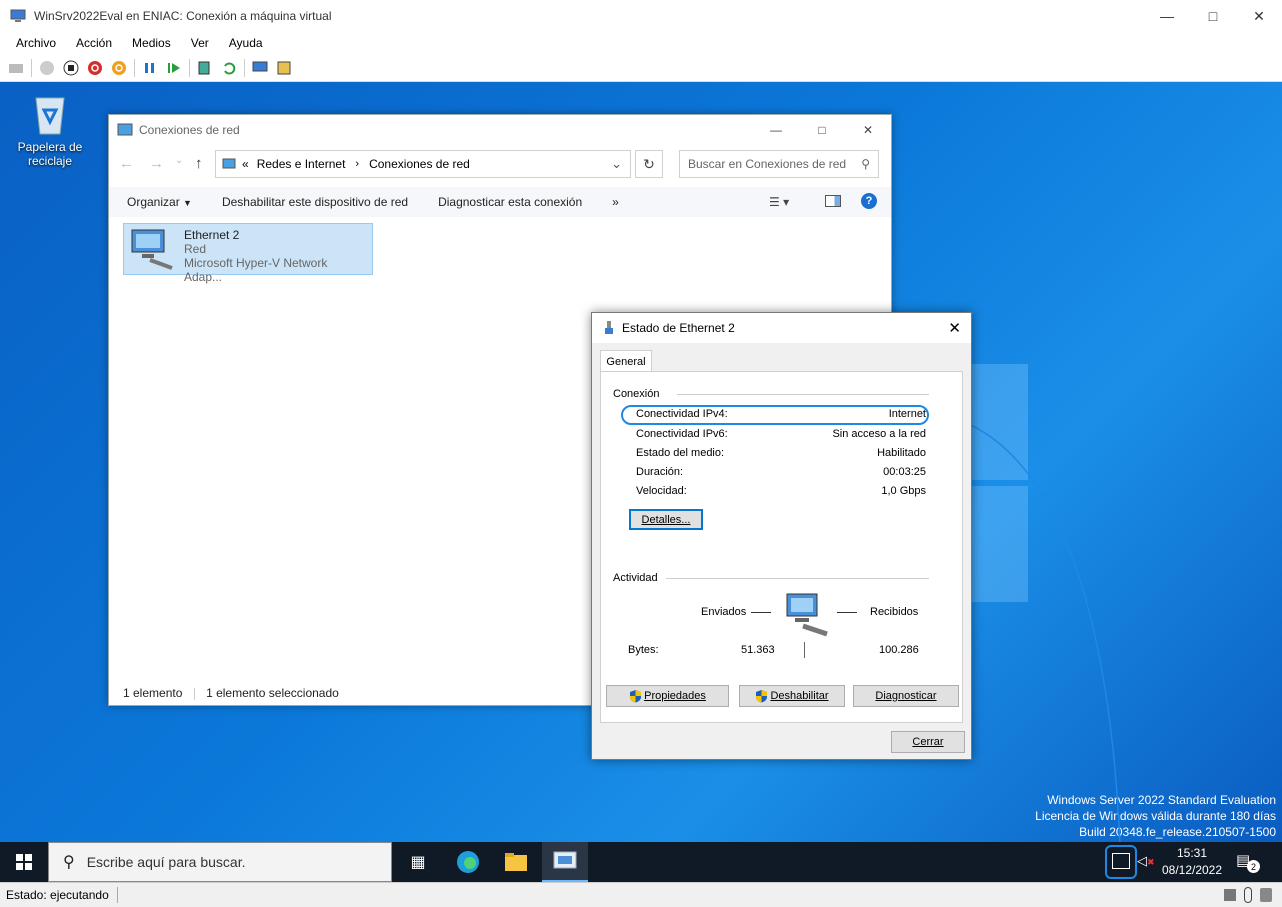  I want to click on revert-icon, so click(229, 68).